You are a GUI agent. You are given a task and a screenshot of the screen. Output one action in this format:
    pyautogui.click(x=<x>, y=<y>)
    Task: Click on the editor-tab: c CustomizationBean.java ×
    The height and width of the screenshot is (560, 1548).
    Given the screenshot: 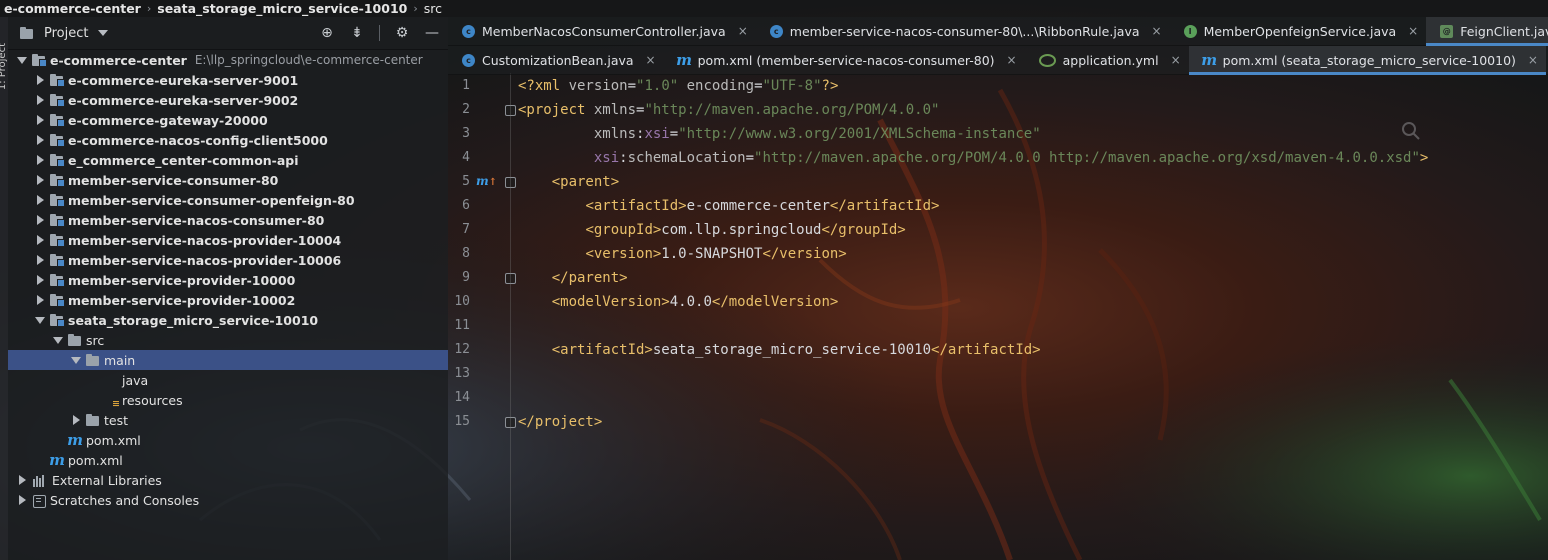 What is the action you would take?
    pyautogui.click(x=556, y=60)
    